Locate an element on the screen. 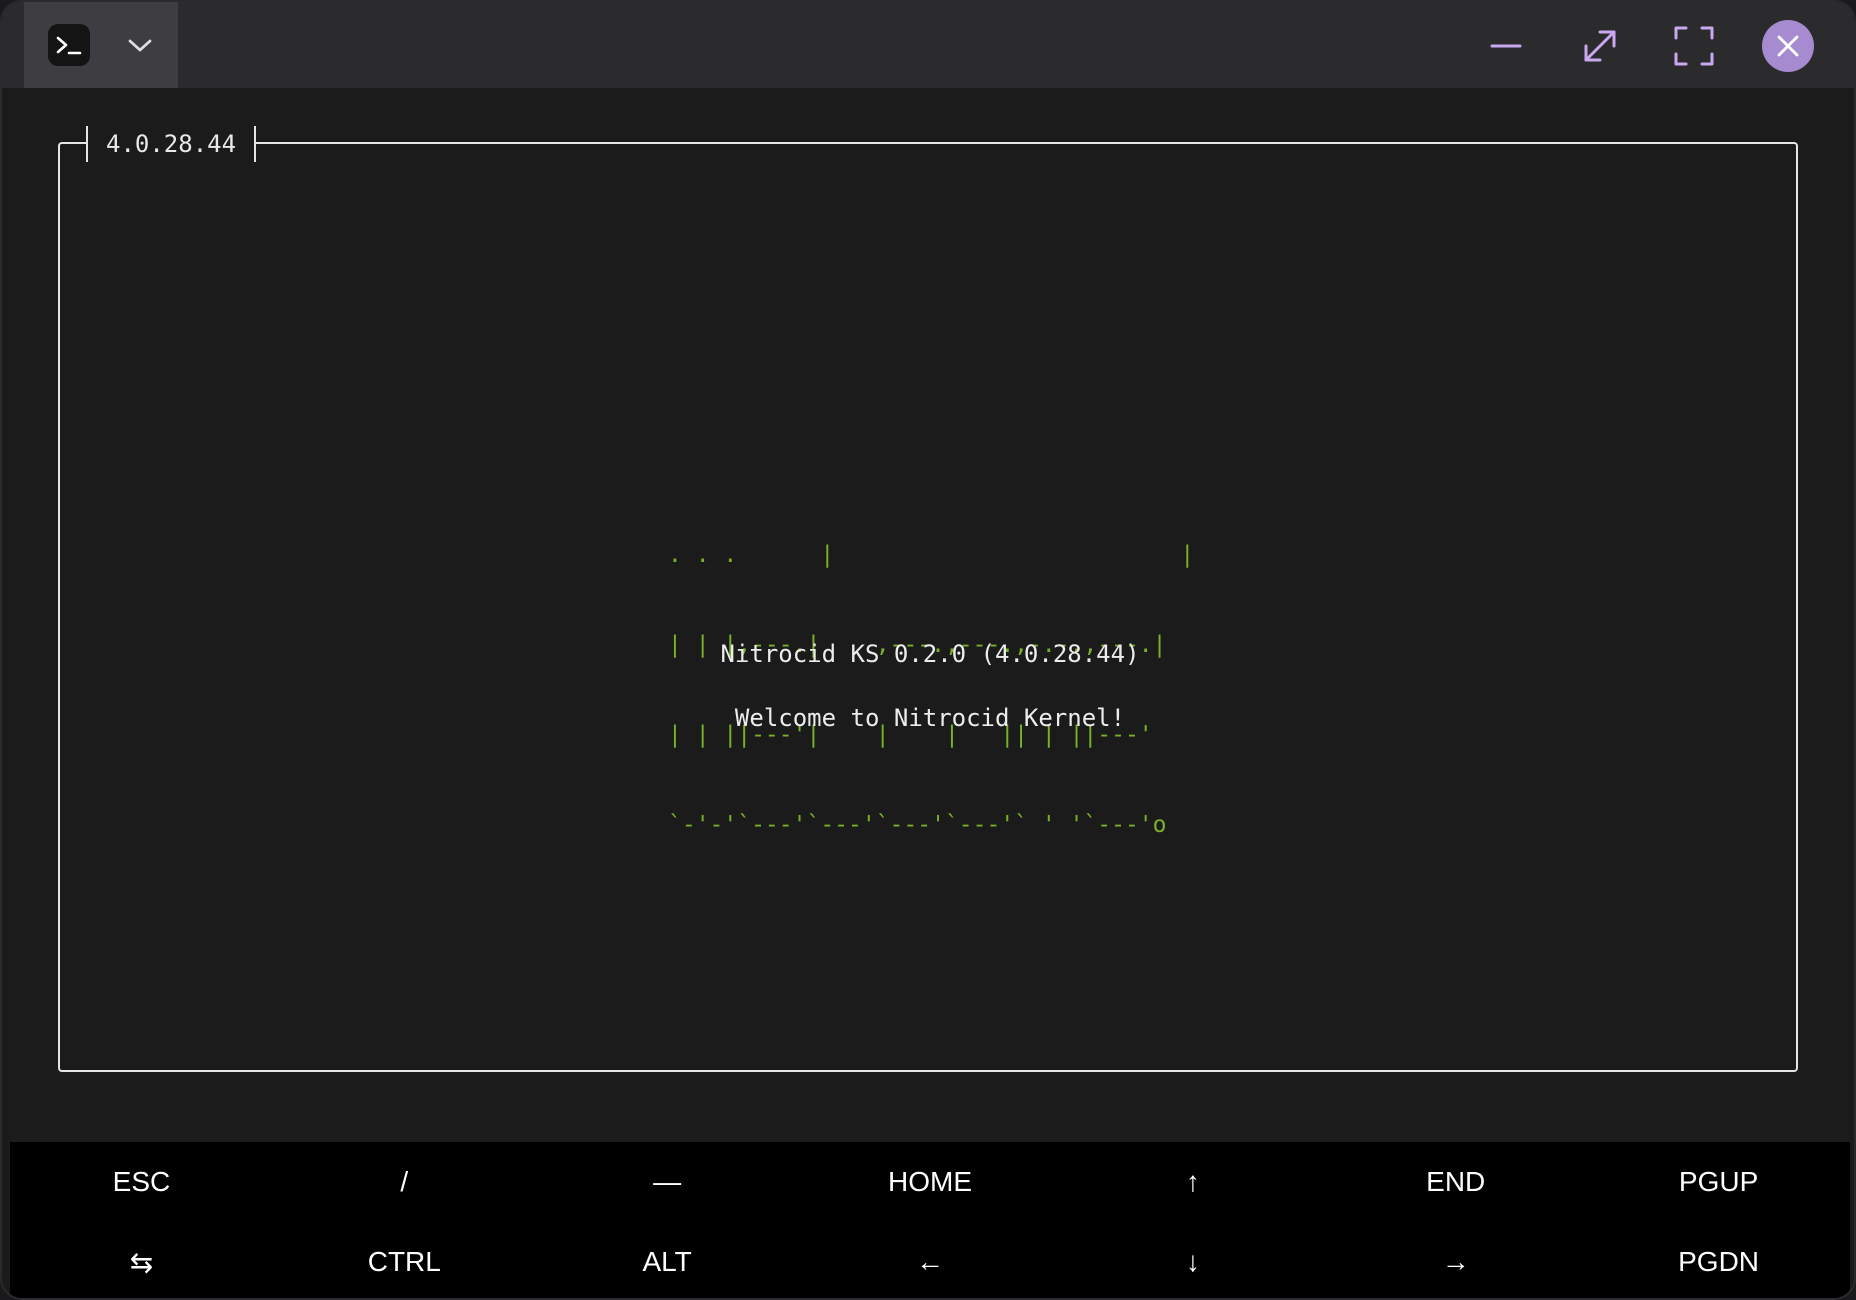  key-ctrl: CTRL is located at coordinates (404, 1260).